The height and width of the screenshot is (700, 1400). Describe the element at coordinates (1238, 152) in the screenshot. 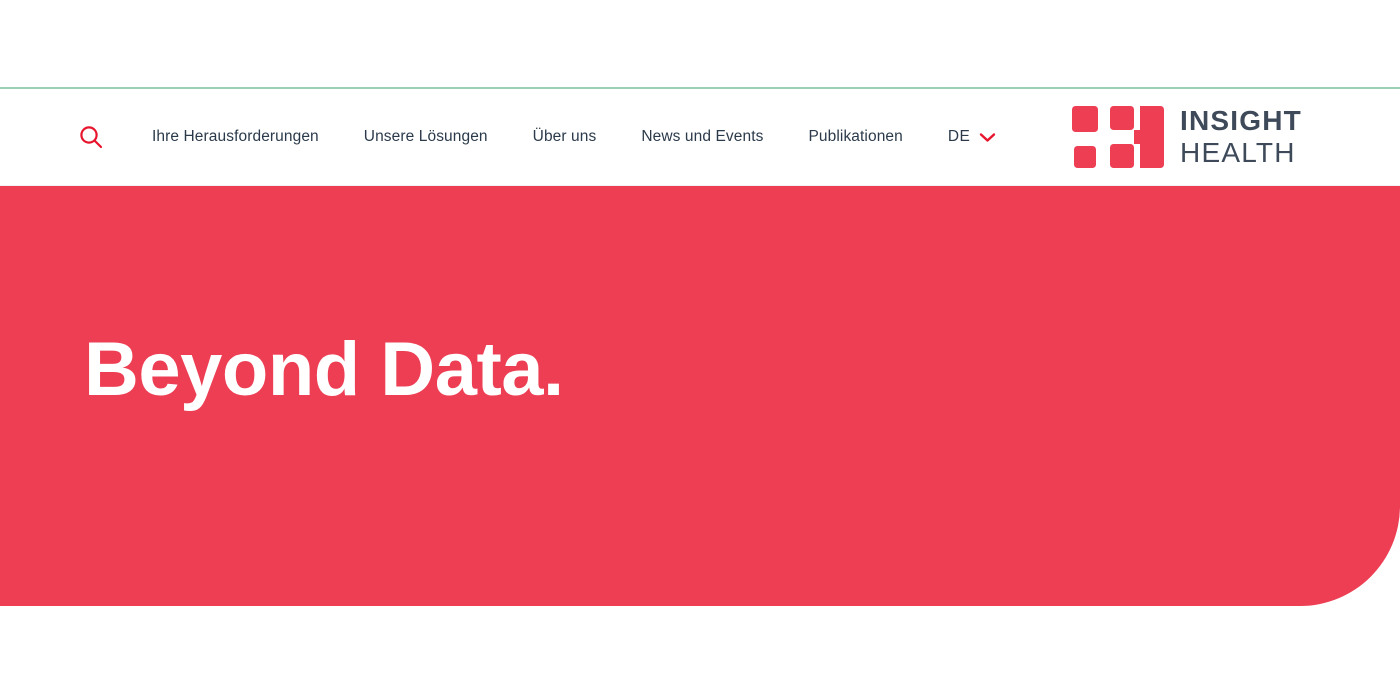

I see `logo-word-health: HEALTH` at that location.